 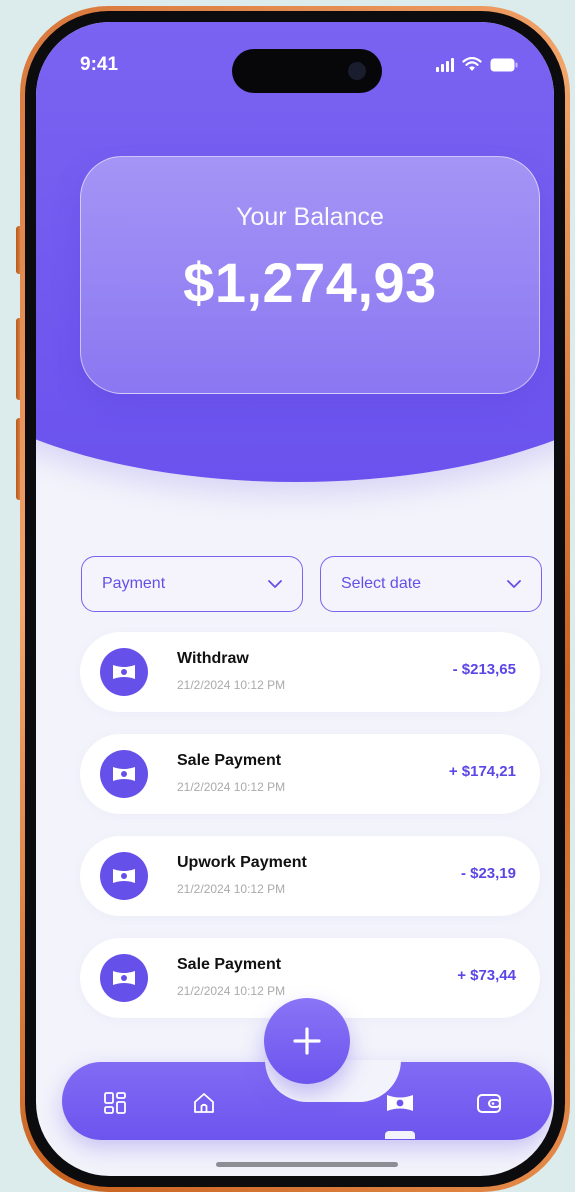 I want to click on active-indicator, so click(x=400, y=1135).